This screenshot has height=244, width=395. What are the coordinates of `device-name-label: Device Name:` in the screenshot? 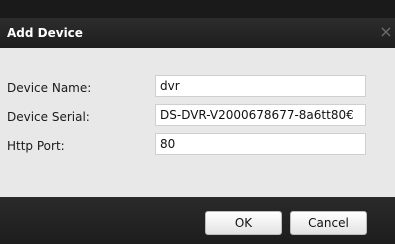 It's located at (49, 88).